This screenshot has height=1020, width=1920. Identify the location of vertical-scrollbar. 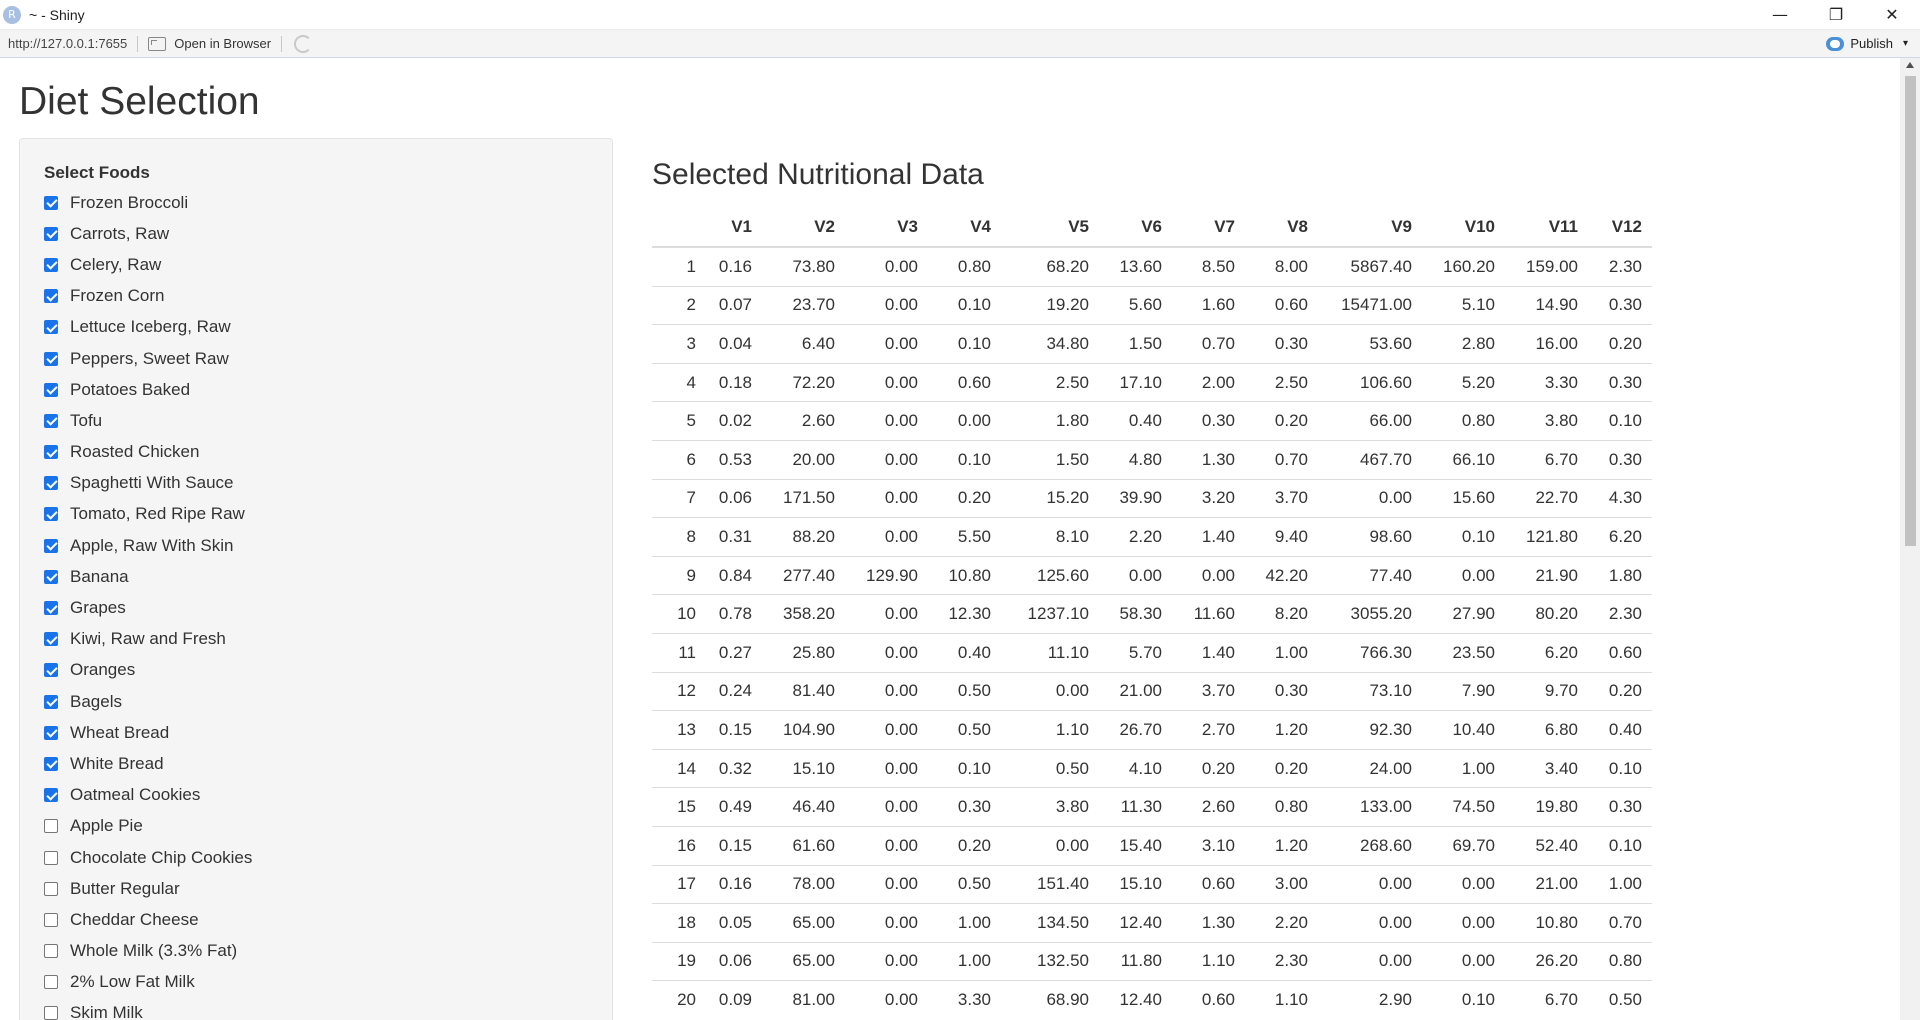
(1910, 539).